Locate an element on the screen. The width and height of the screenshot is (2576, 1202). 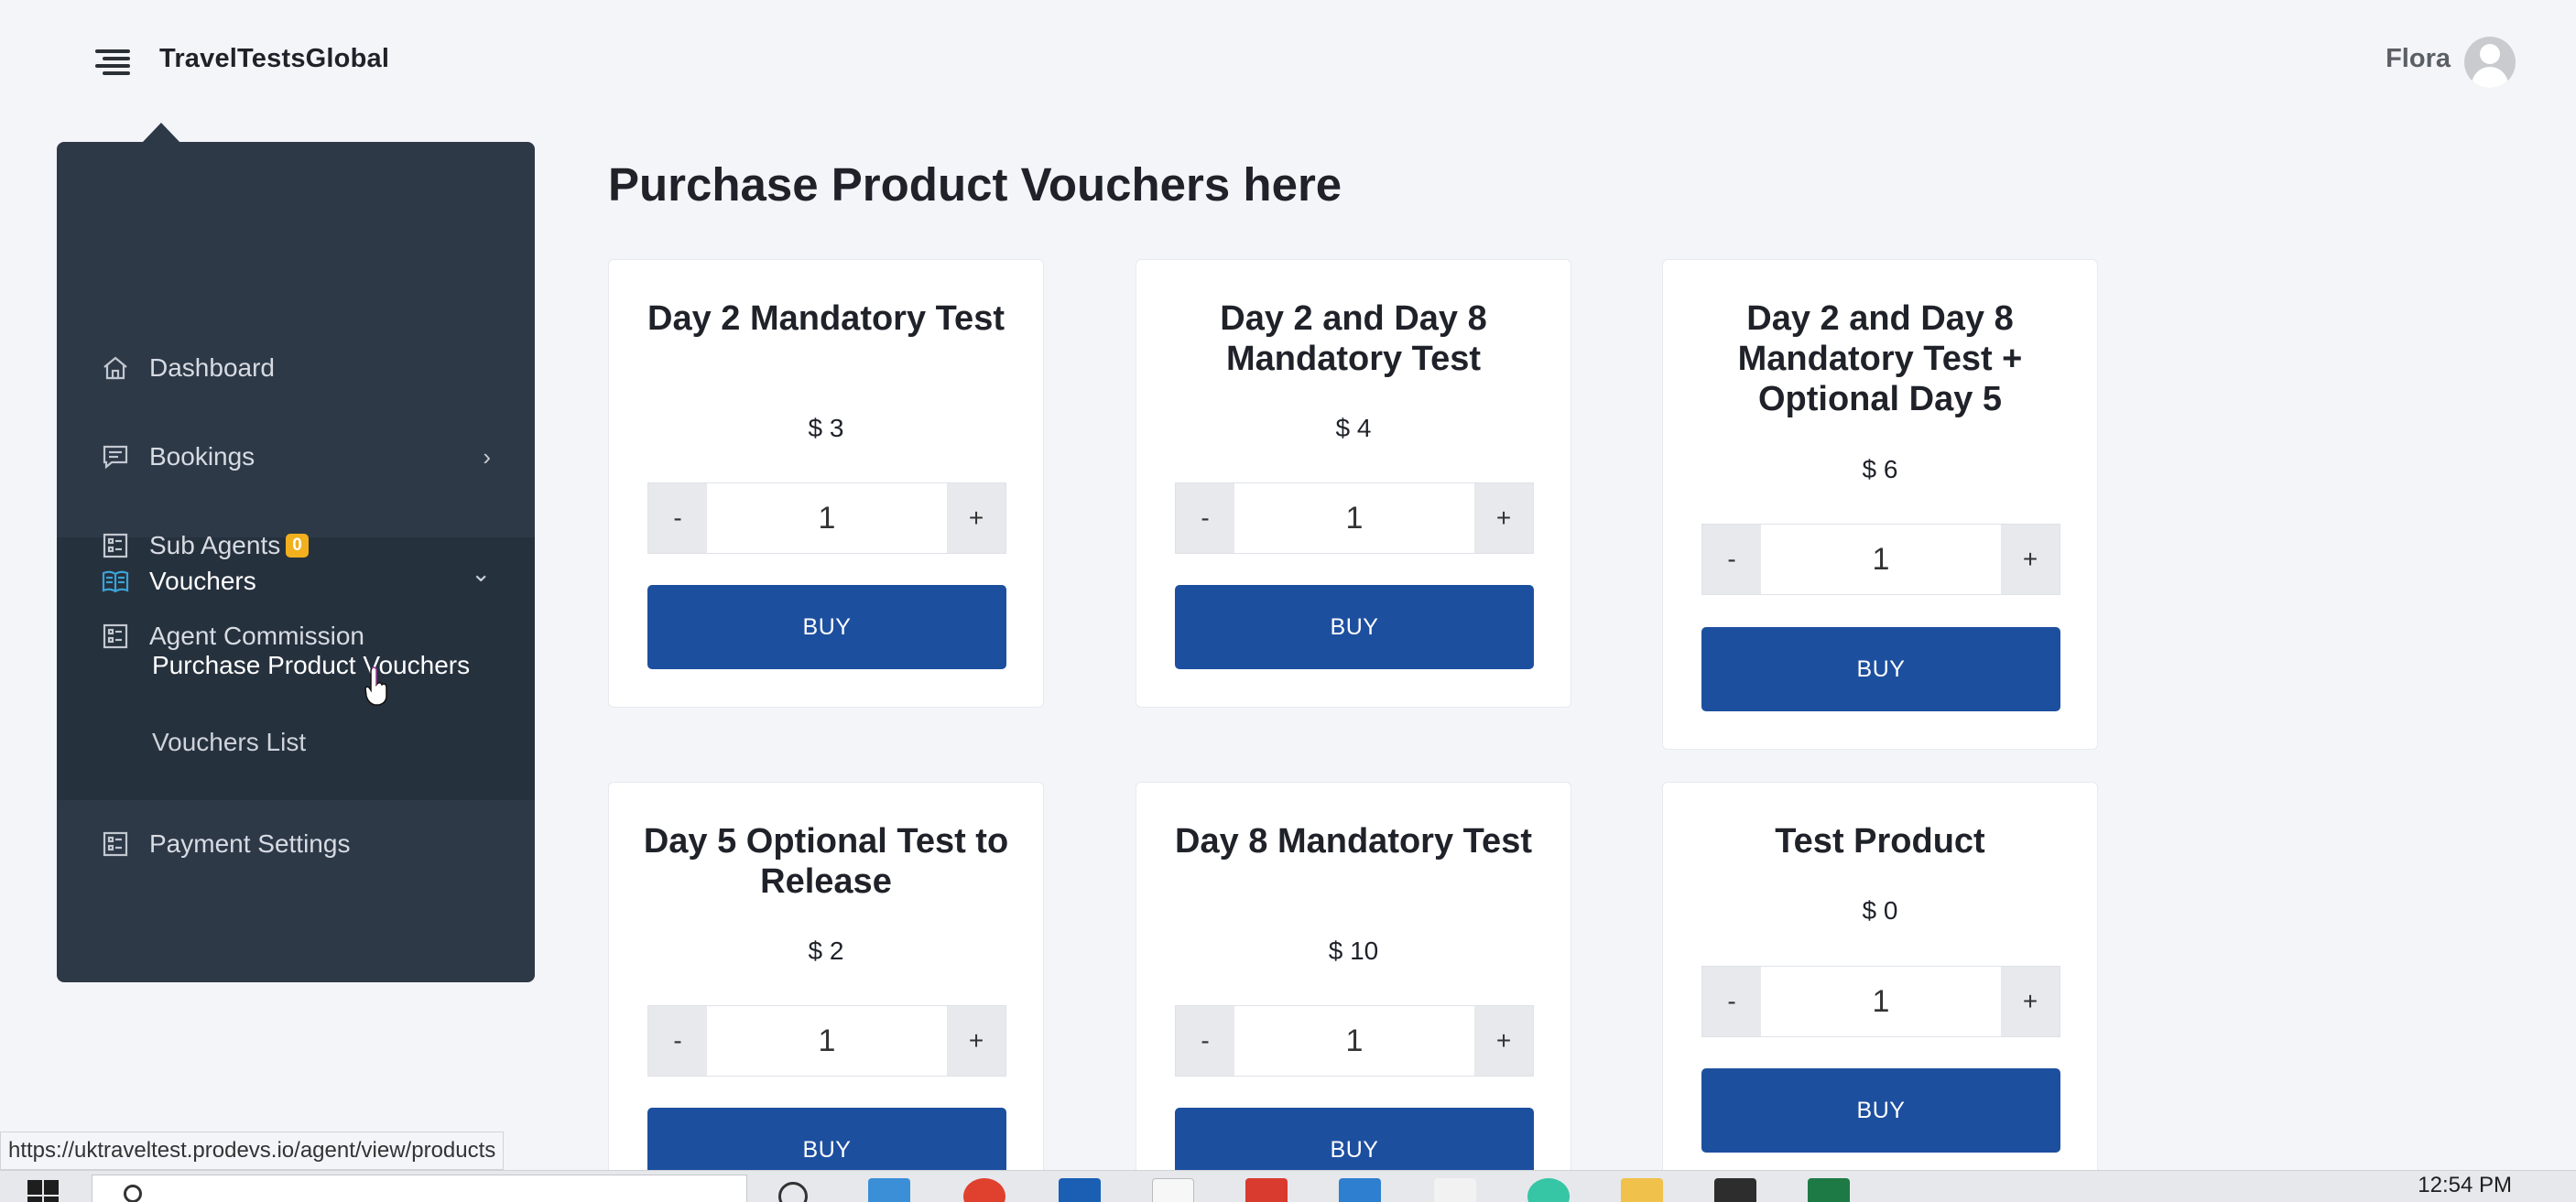
product-title: Test Product is located at coordinates (1880, 841).